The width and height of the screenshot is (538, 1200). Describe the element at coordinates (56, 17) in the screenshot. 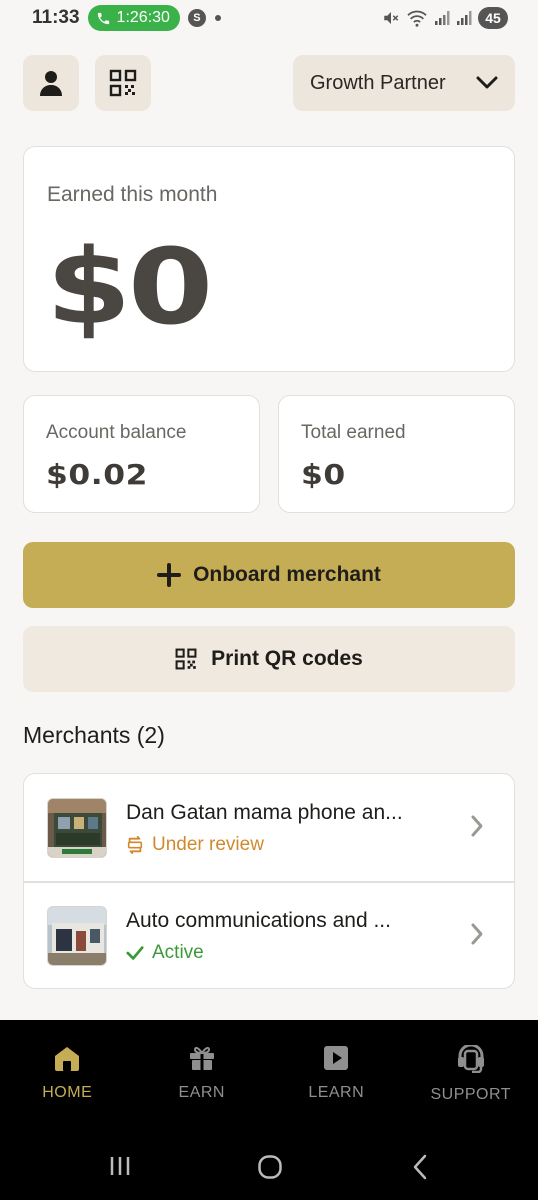

I see `status-time: 11:33` at that location.